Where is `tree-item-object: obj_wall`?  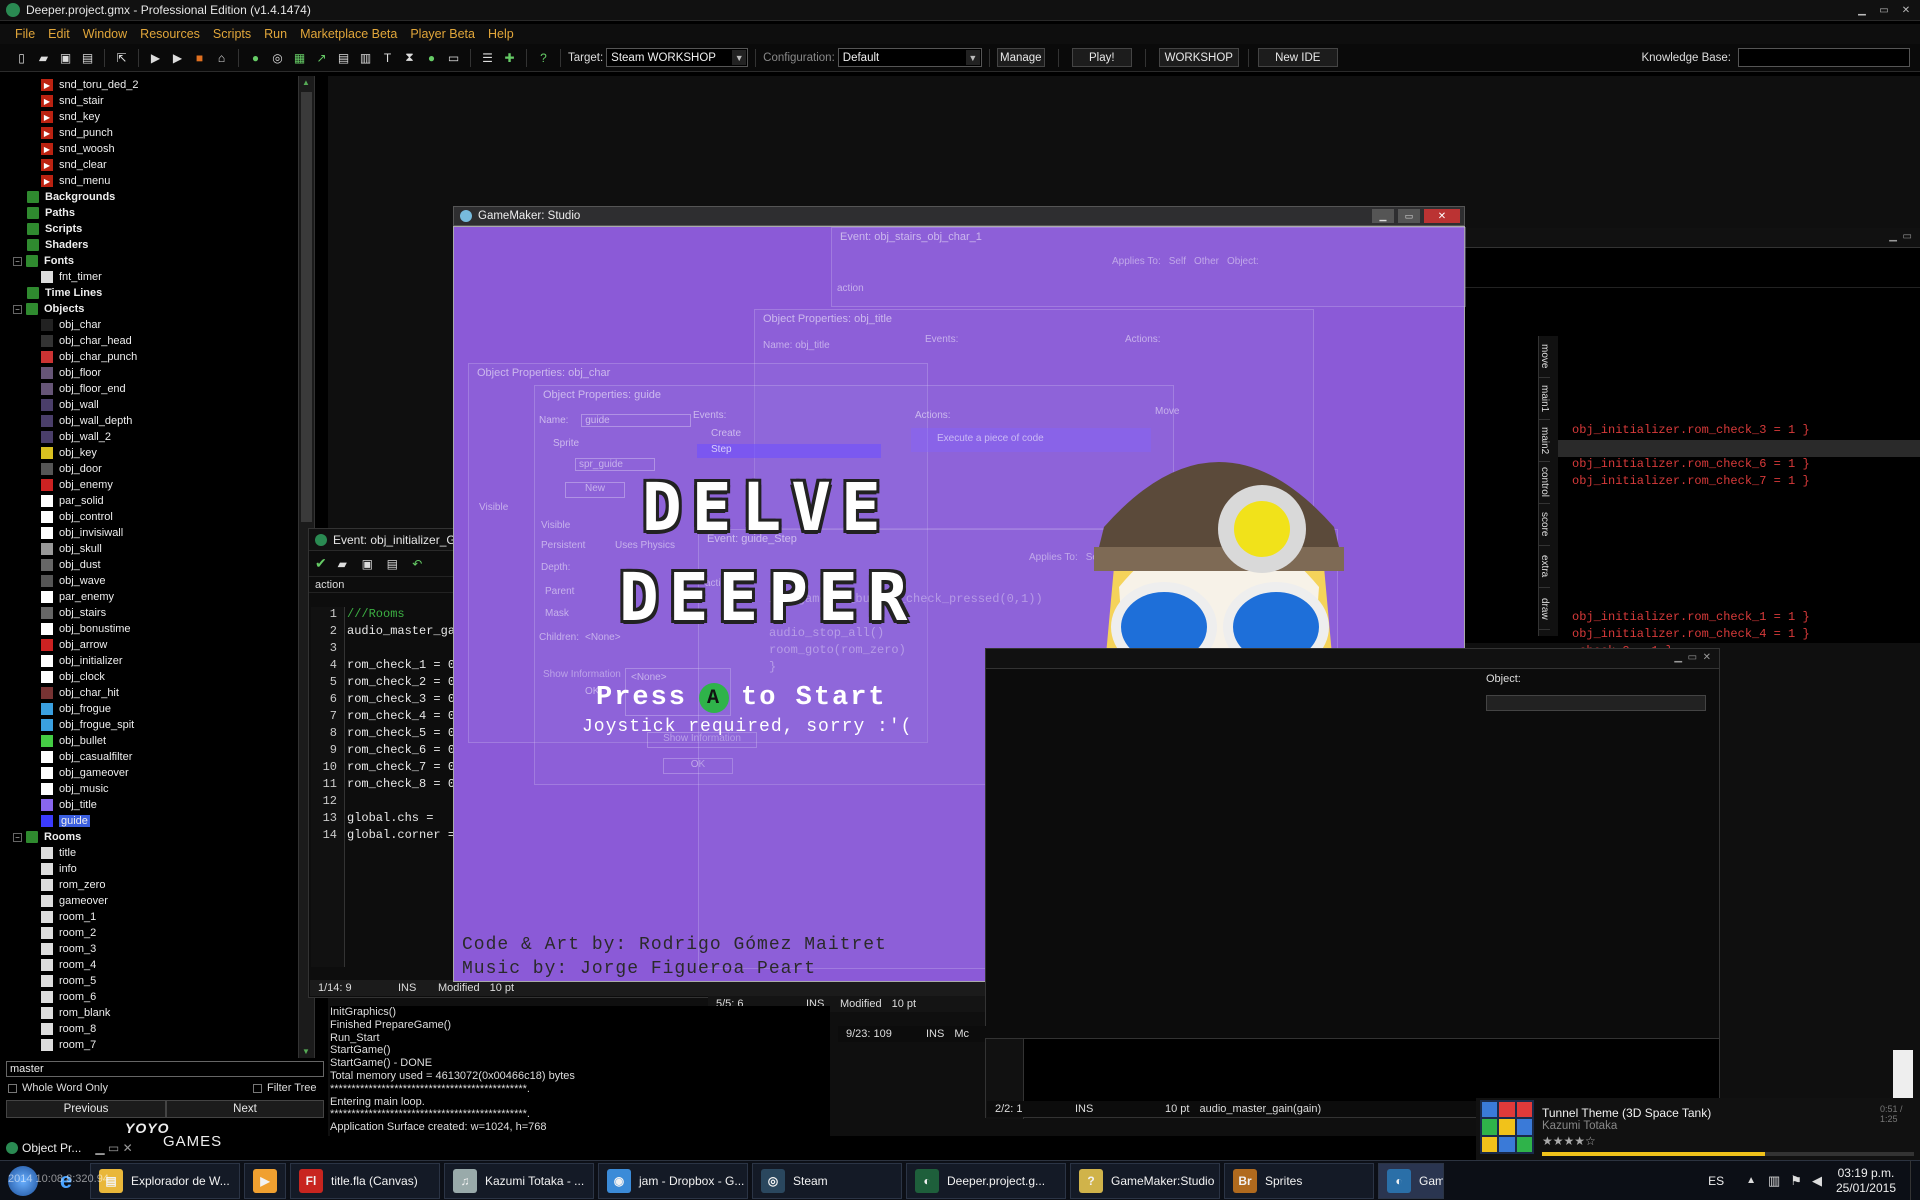 tree-item-object: obj_wall is located at coordinates (159, 405).